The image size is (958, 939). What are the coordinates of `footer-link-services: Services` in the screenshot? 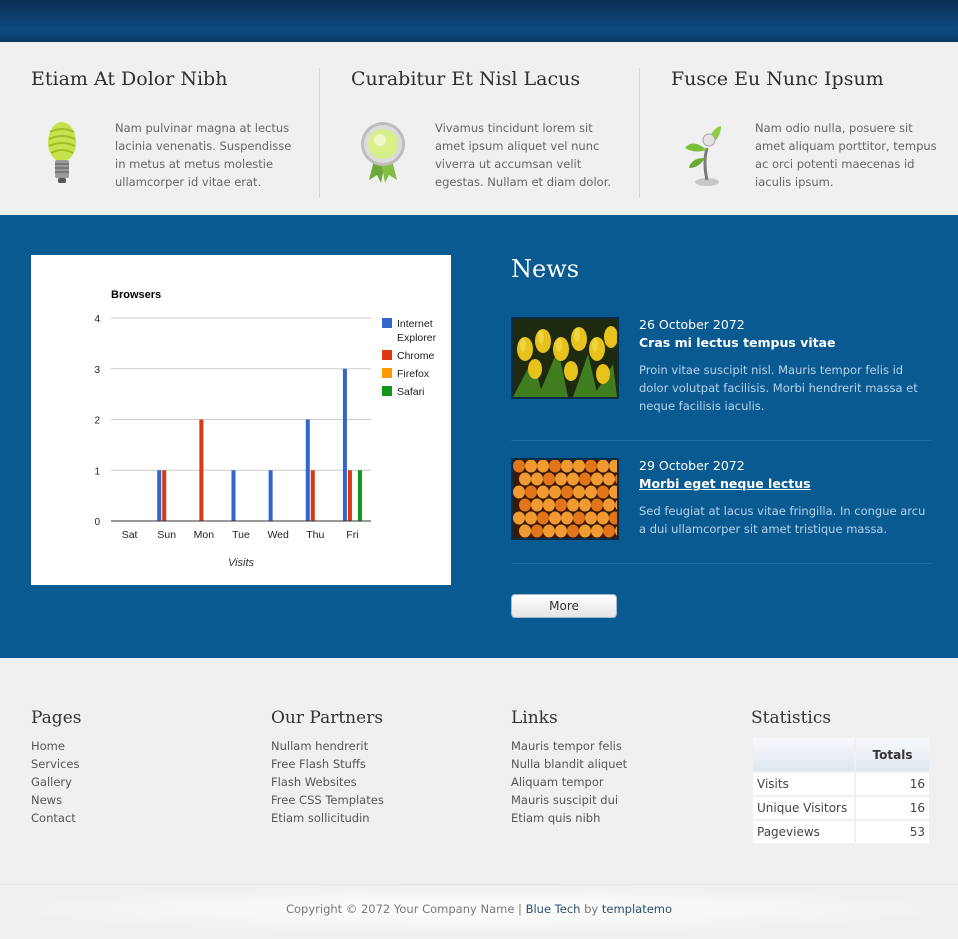 It's located at (56, 764).